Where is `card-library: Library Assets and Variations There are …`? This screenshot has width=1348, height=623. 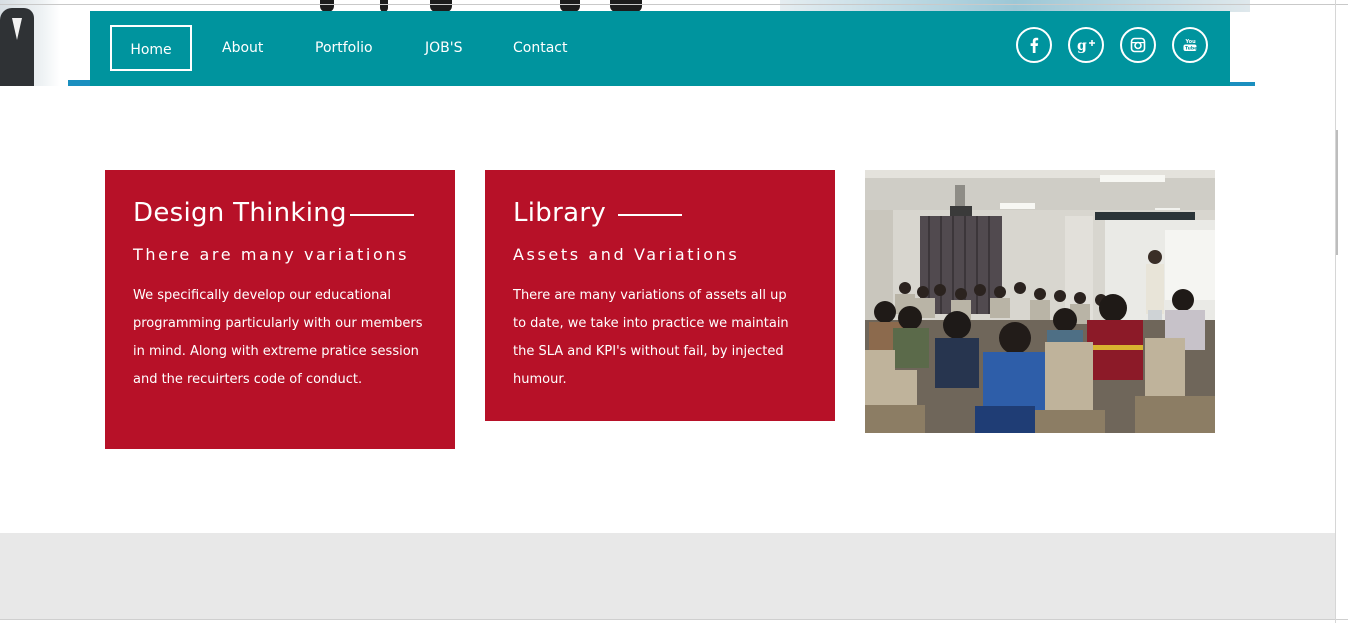 card-library: Library Assets and Variations There are … is located at coordinates (660, 295).